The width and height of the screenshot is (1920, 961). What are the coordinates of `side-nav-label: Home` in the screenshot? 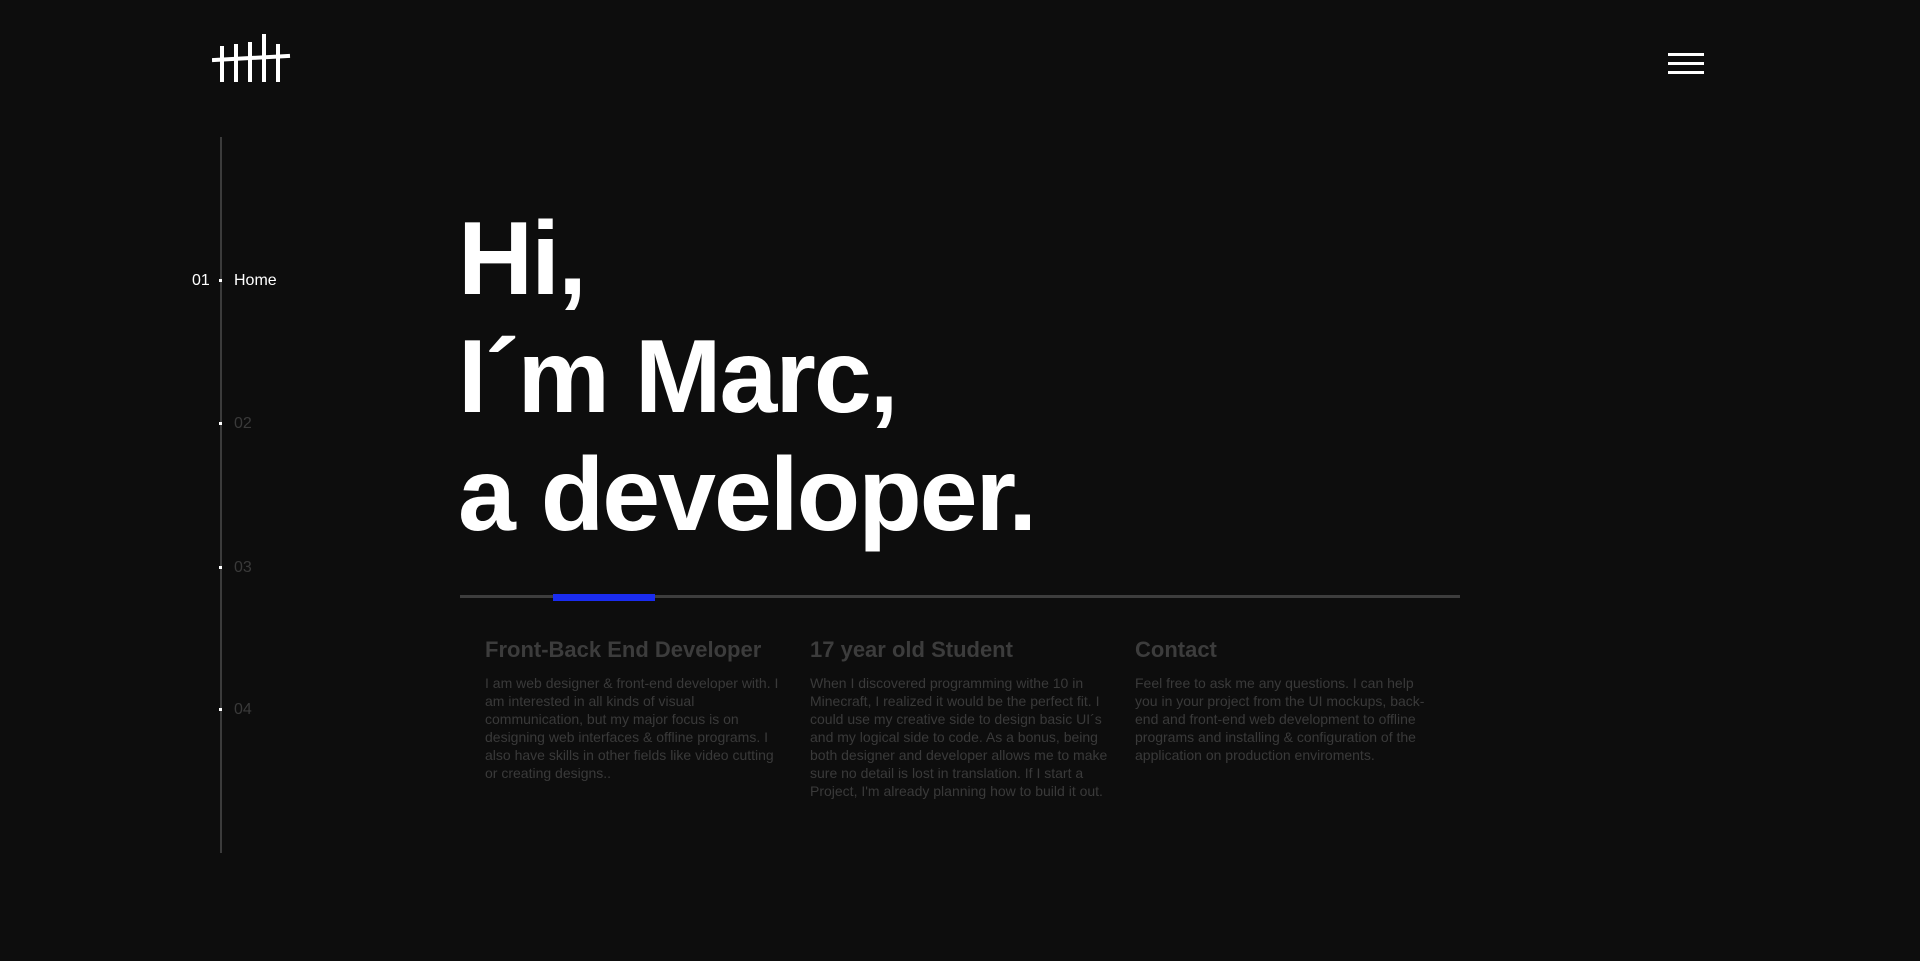 It's located at (255, 280).